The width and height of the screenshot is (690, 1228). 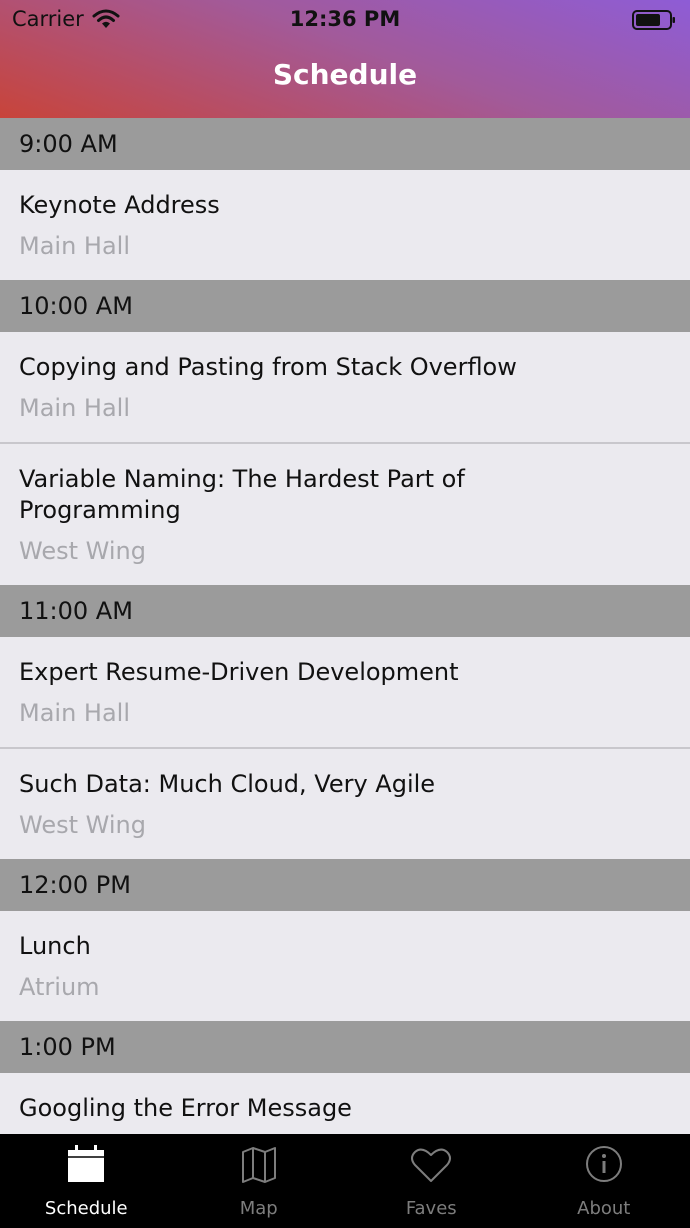 I want to click on status-time: 12:36 PM, so click(x=345, y=19).